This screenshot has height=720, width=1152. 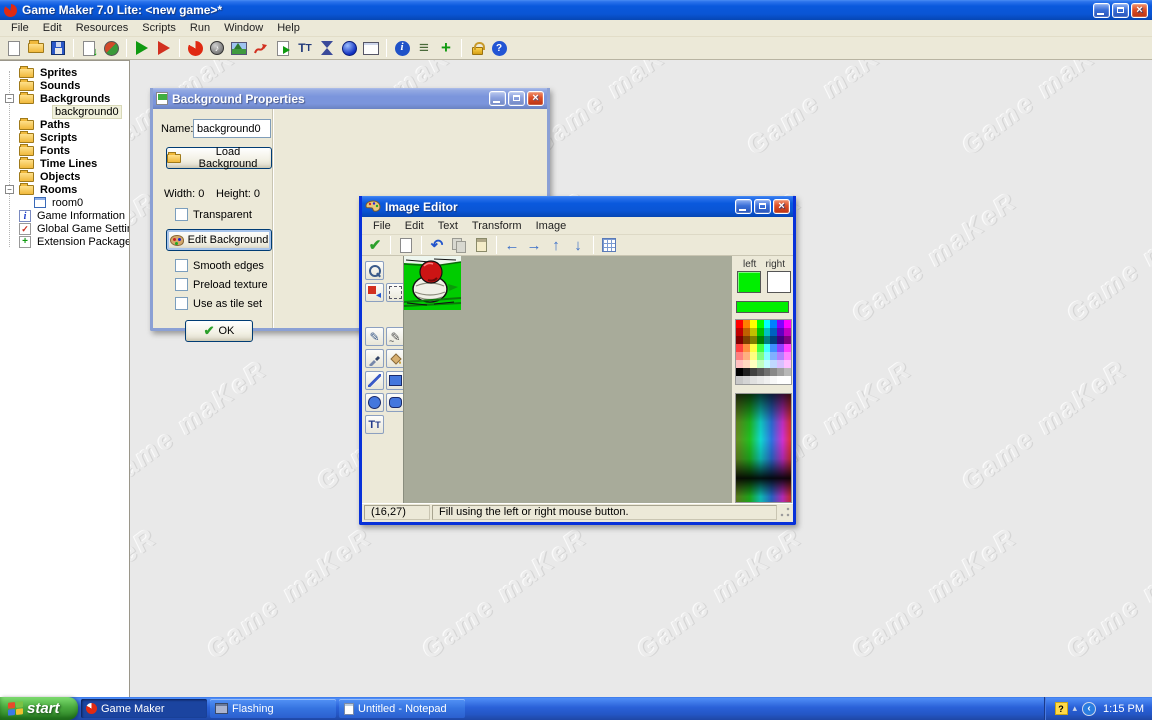 What do you see at coordinates (762, 206) in the screenshot?
I see `maximize-button` at bounding box center [762, 206].